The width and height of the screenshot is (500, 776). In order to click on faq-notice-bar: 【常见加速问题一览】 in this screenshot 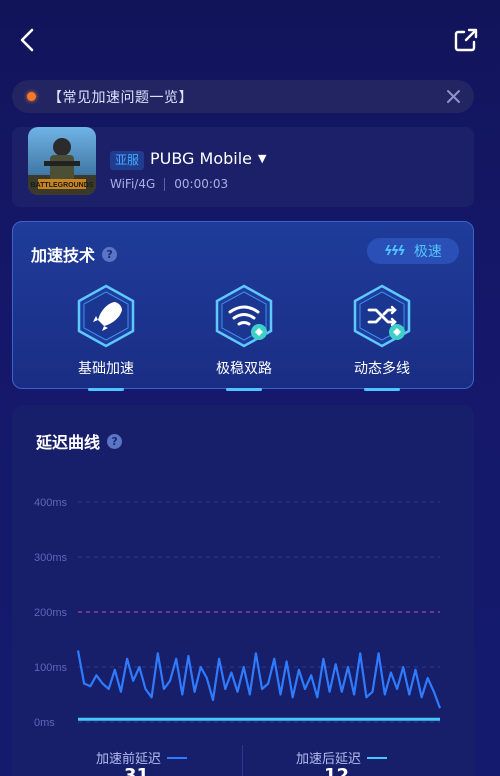, I will do `click(243, 96)`.